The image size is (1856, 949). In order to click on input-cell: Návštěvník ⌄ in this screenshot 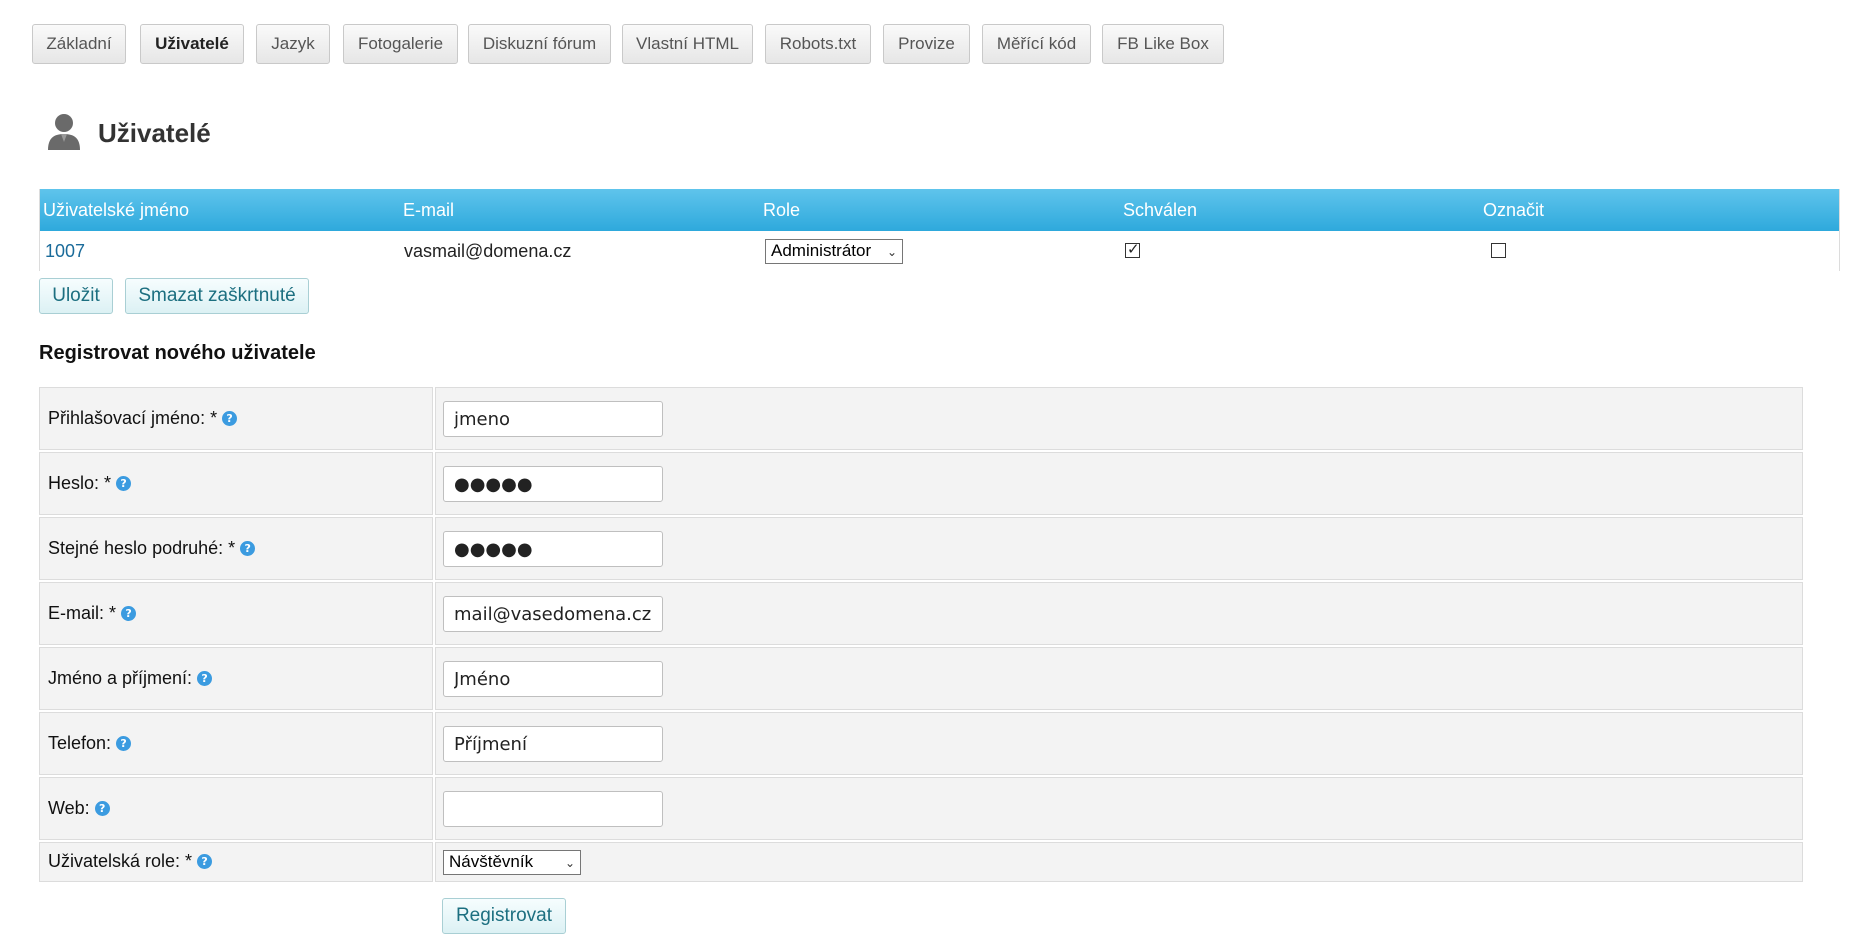, I will do `click(1119, 862)`.